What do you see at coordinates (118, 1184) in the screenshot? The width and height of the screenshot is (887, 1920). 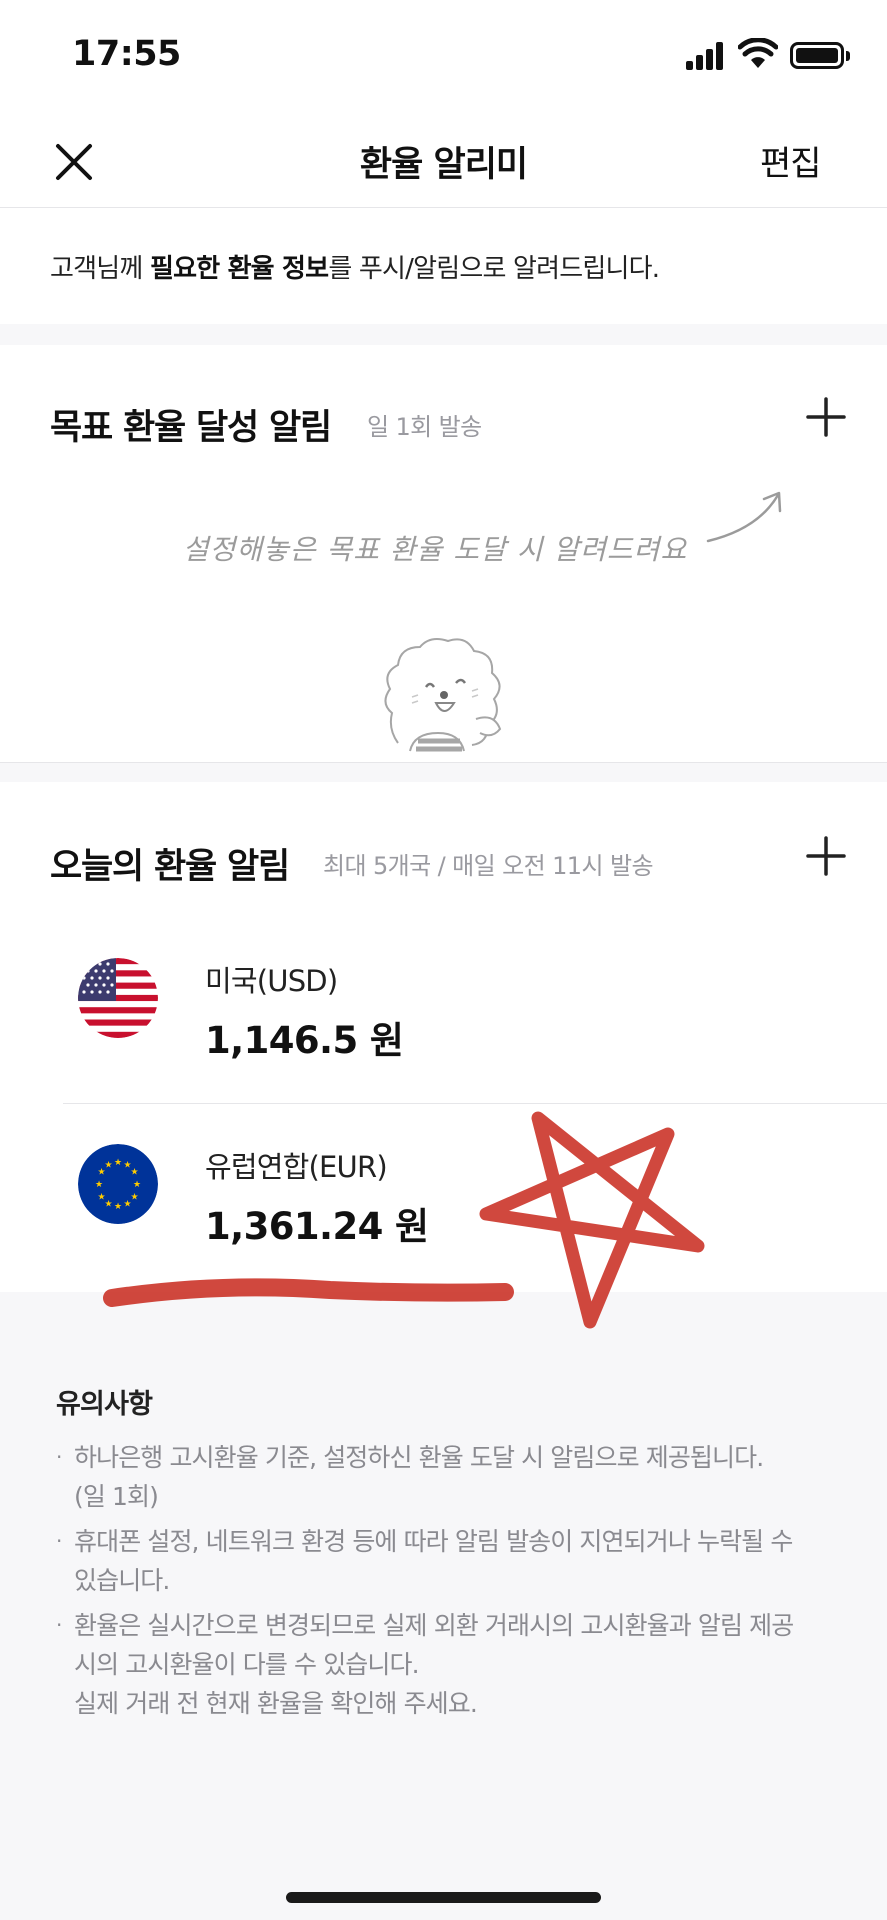 I see `eu-flag-icon: ★ ★★ ★★★ ★★★ ★★★` at bounding box center [118, 1184].